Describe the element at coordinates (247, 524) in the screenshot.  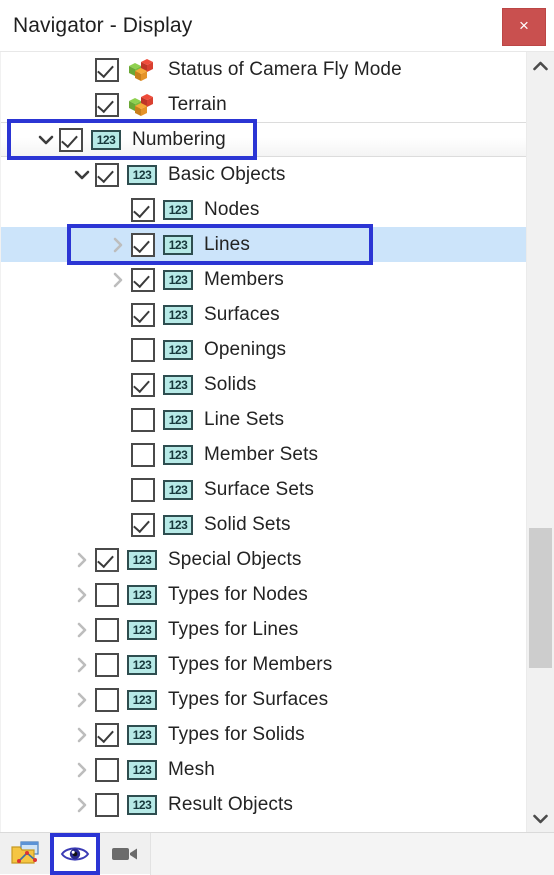
I see `tree-row-label: Solid Sets` at that location.